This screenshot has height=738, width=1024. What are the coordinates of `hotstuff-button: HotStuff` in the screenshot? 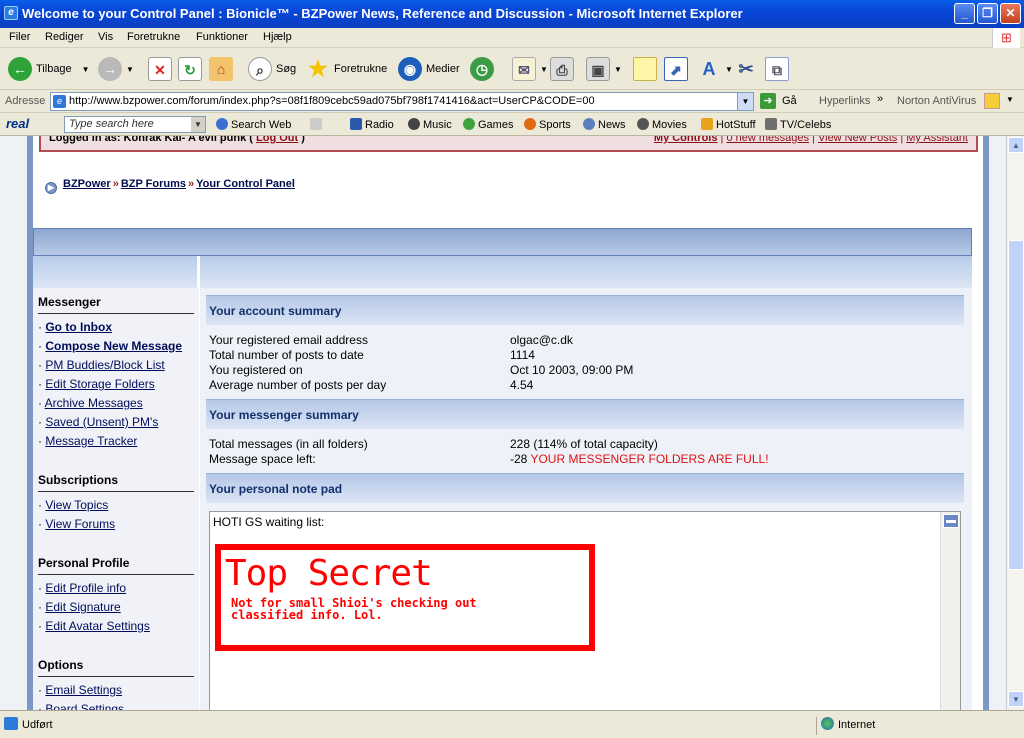 It's located at (728, 124).